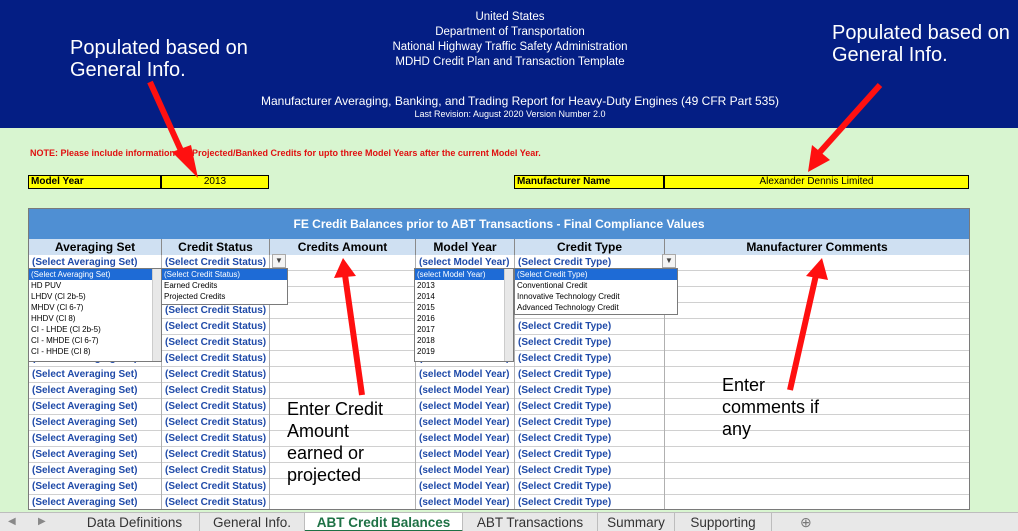 The width and height of the screenshot is (1018, 531). What do you see at coordinates (252, 522) in the screenshot?
I see `tab-general-info: General Info.` at bounding box center [252, 522].